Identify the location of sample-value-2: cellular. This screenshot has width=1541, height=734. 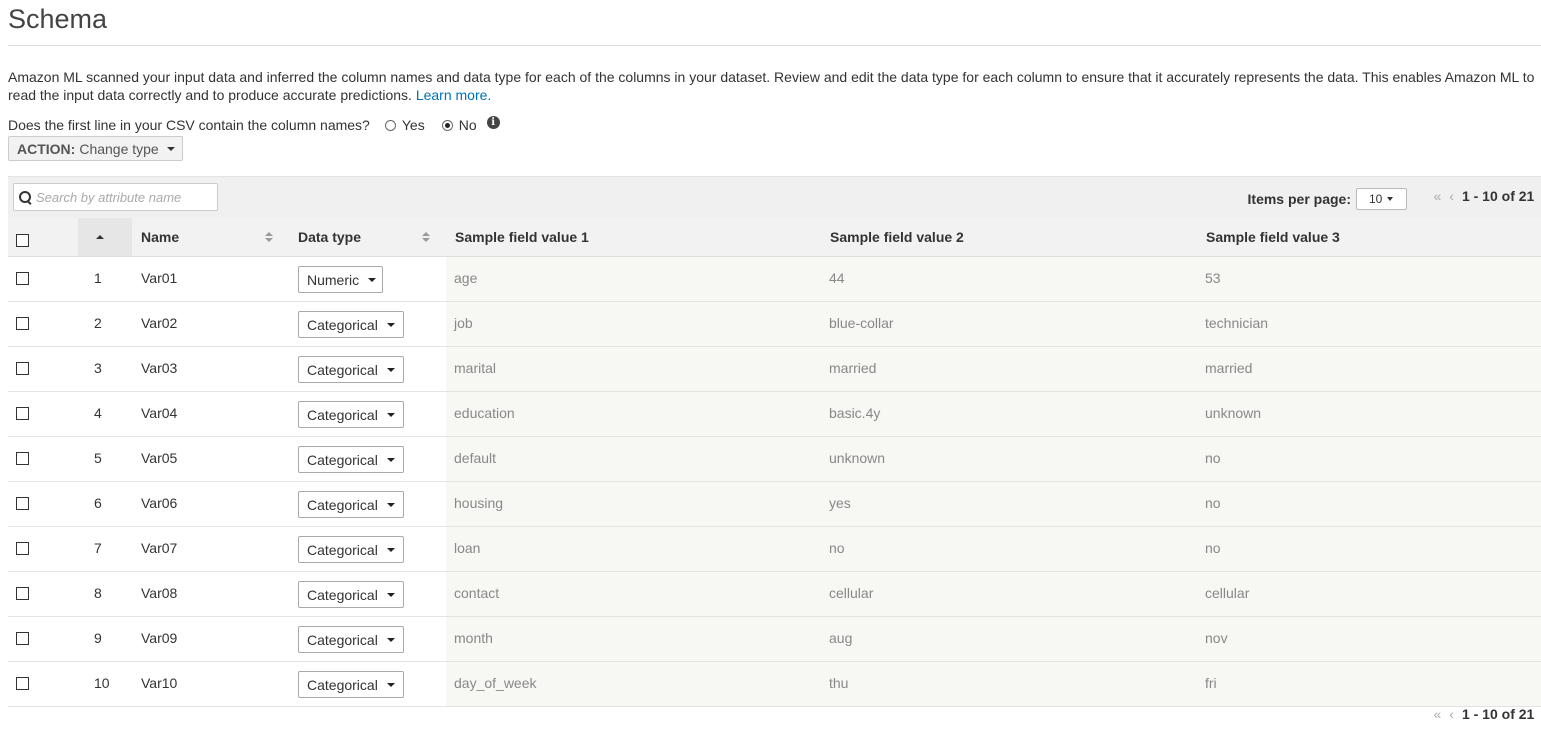
(851, 593).